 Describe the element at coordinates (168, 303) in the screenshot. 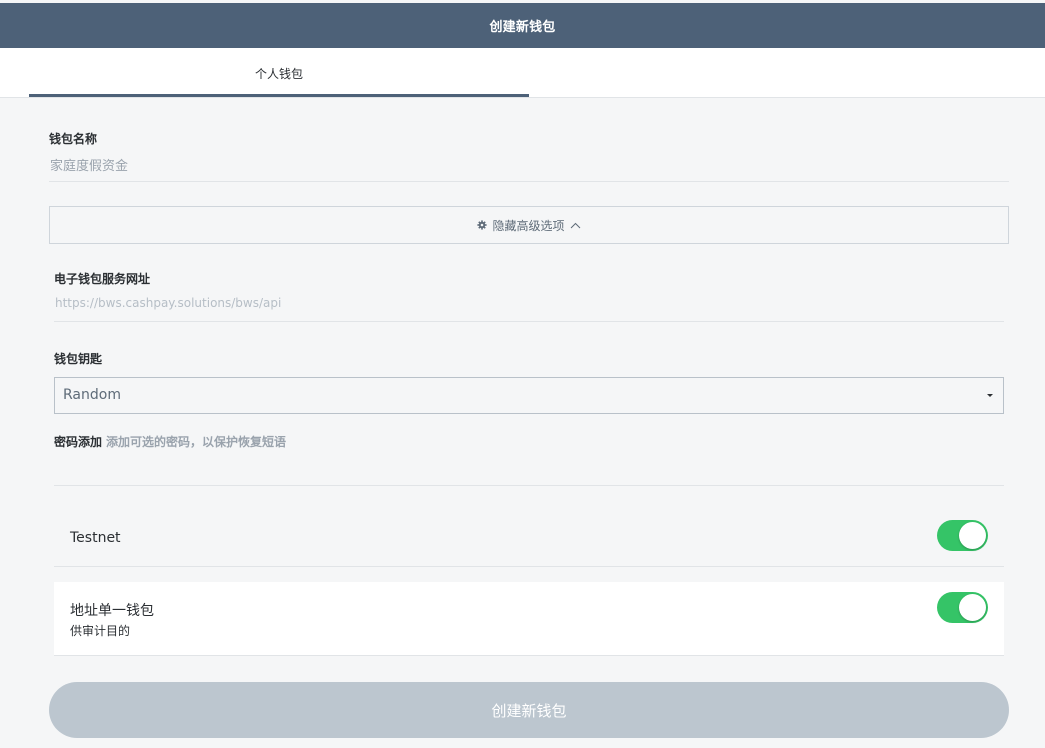

I see `wallet-service-input: https://bws.cashpay.solutions/bws/api` at that location.